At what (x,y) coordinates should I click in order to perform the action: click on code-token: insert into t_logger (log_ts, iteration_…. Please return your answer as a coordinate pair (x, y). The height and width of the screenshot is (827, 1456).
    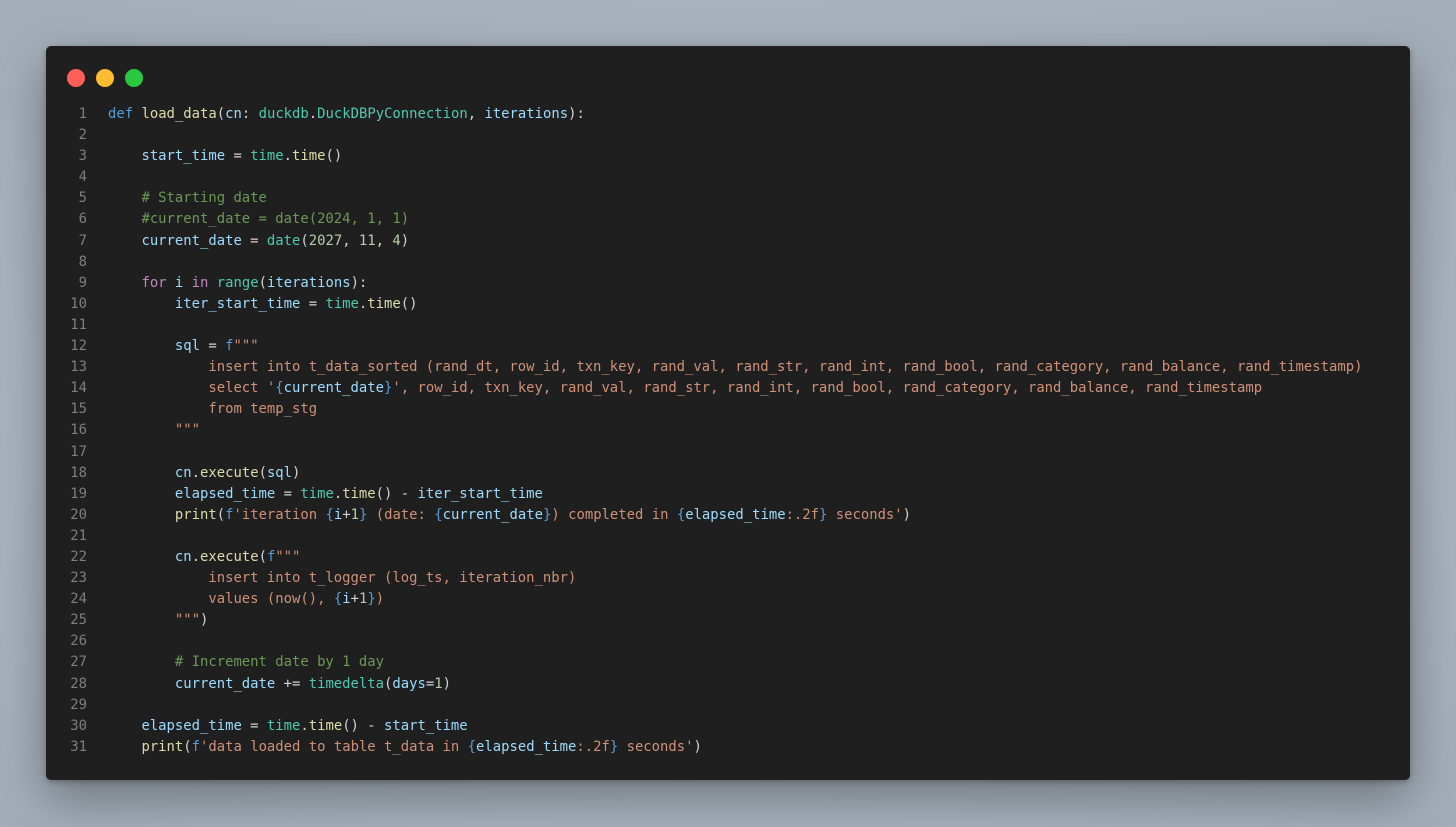
    Looking at the image, I should click on (342, 578).